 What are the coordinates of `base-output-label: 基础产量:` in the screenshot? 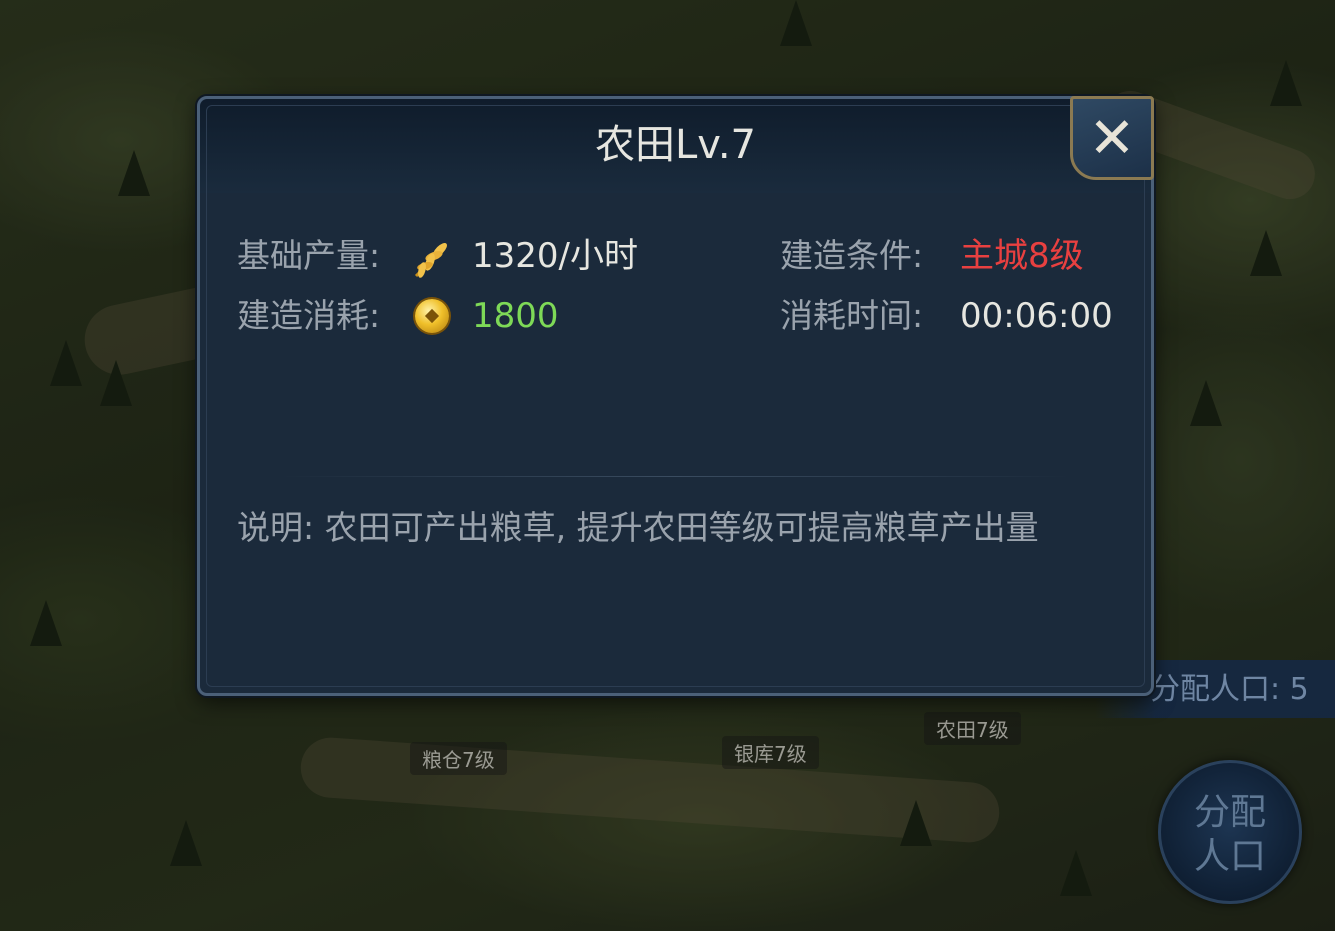 It's located at (309, 255).